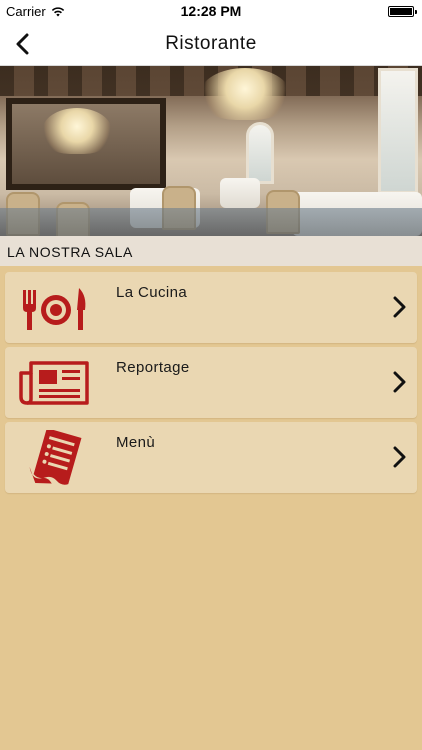  What do you see at coordinates (54, 309) in the screenshot?
I see `cutlery-plate-icon` at bounding box center [54, 309].